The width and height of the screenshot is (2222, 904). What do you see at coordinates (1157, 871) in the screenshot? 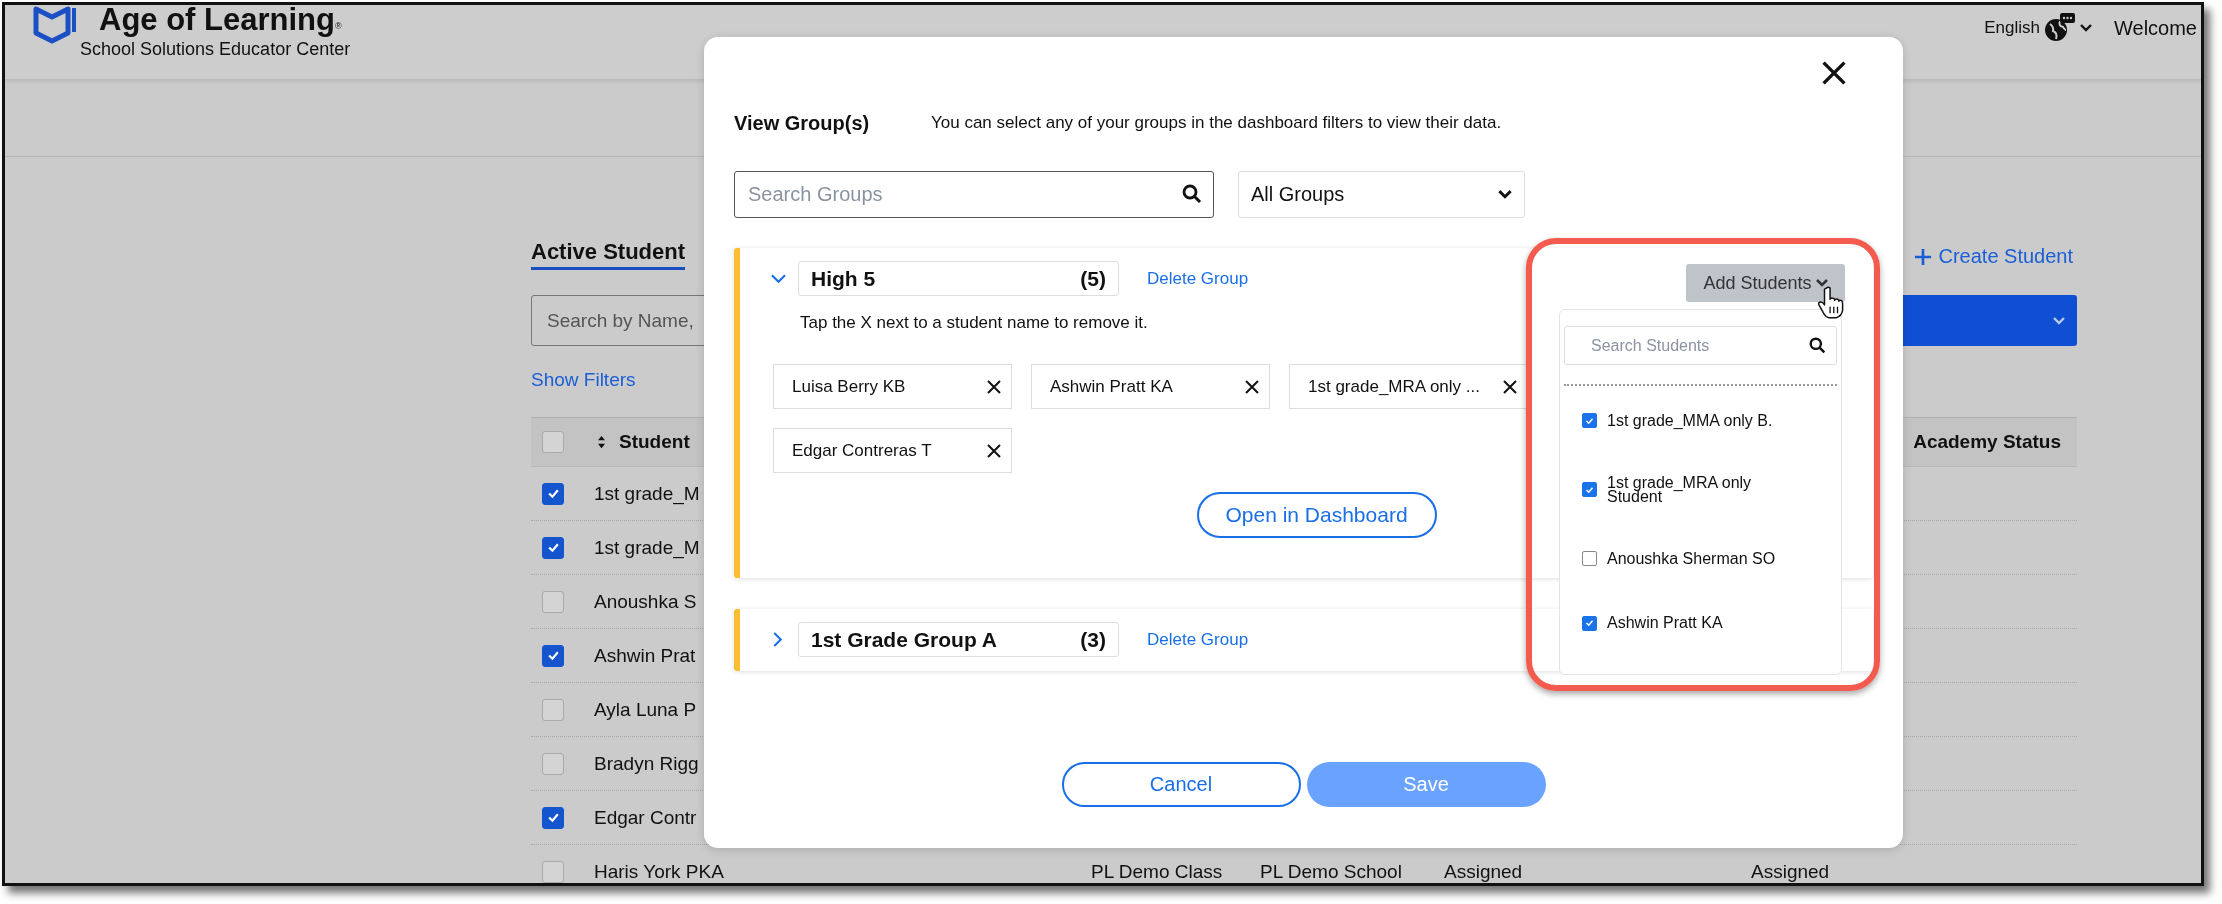
I see `table-cell: PL Demo Class` at bounding box center [1157, 871].